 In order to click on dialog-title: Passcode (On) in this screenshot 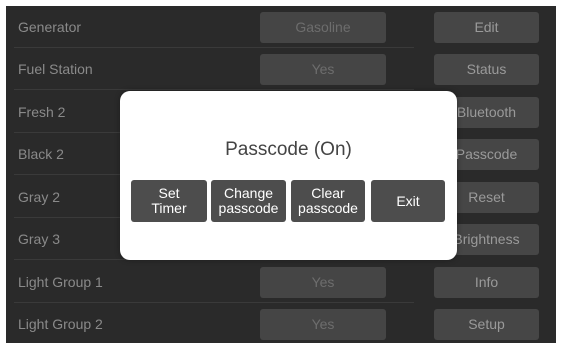, I will do `click(288, 149)`.